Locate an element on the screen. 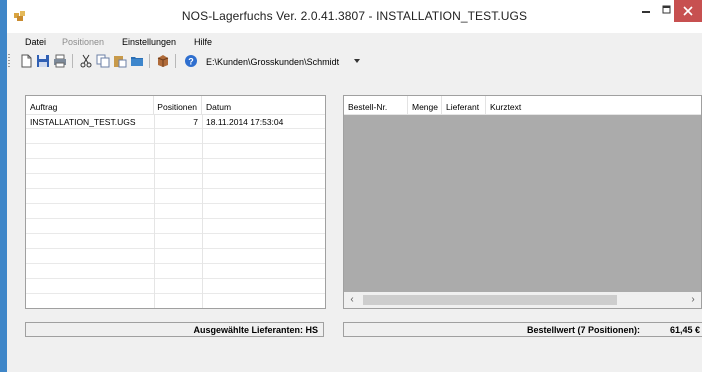  column-header-kurztext: Kurztext is located at coordinates (593, 105).